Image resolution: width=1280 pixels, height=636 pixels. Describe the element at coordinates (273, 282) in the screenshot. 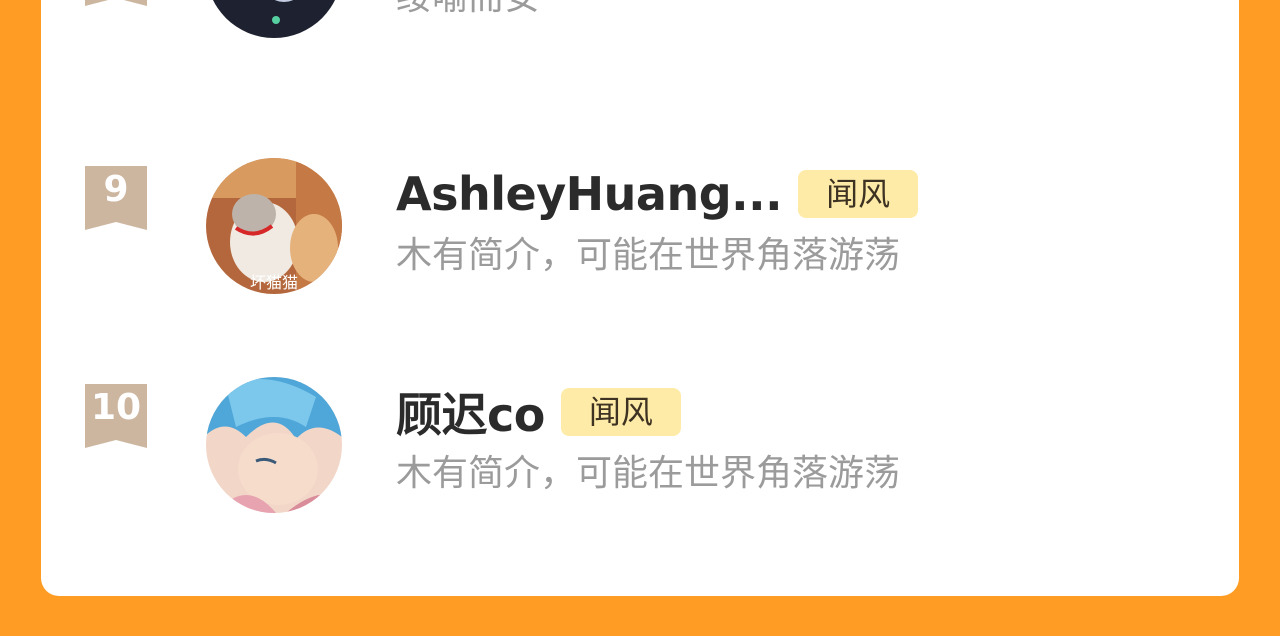

I see `avatar-caption: 坏猫猫` at that location.